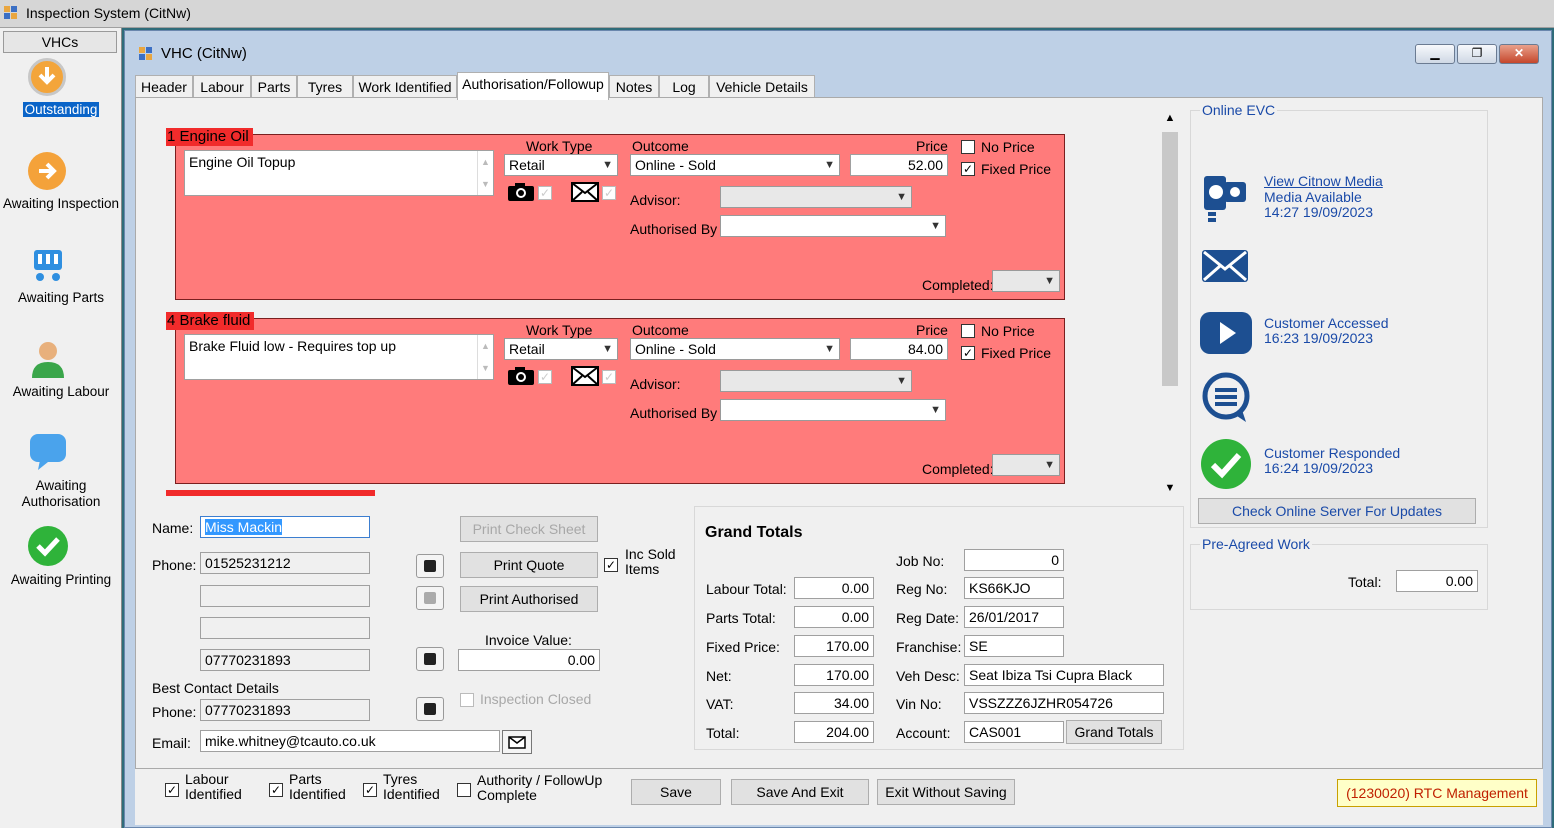 The height and width of the screenshot is (828, 1554). Describe the element at coordinates (1323, 181) in the screenshot. I see `view-citnow-media-link: View Citnow Media` at that location.